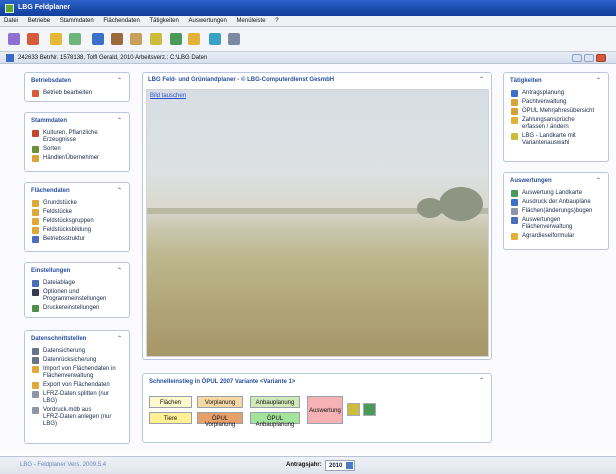 This screenshot has width=616, height=474. Describe the element at coordinates (276, 20) in the screenshot. I see `menu-help: ?` at that location.